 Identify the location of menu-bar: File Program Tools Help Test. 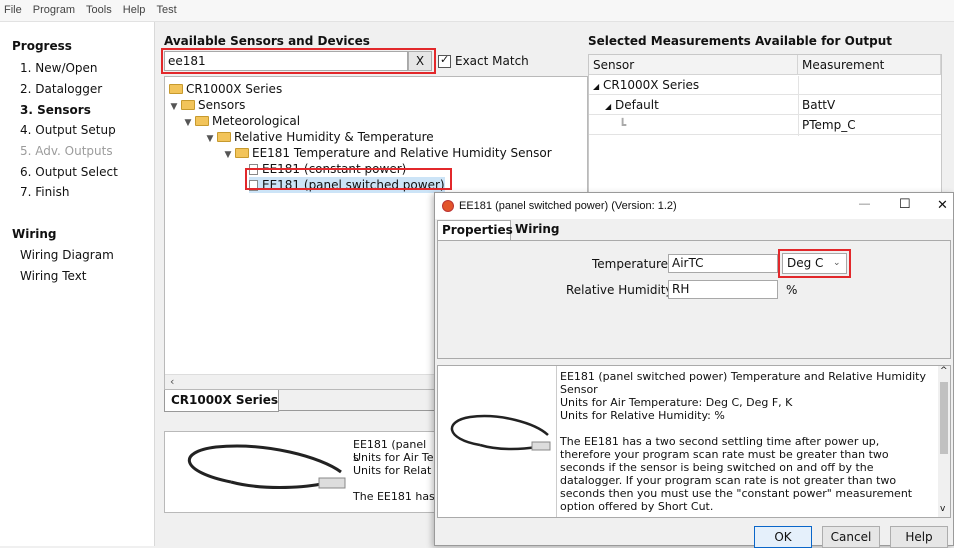
(477, 11).